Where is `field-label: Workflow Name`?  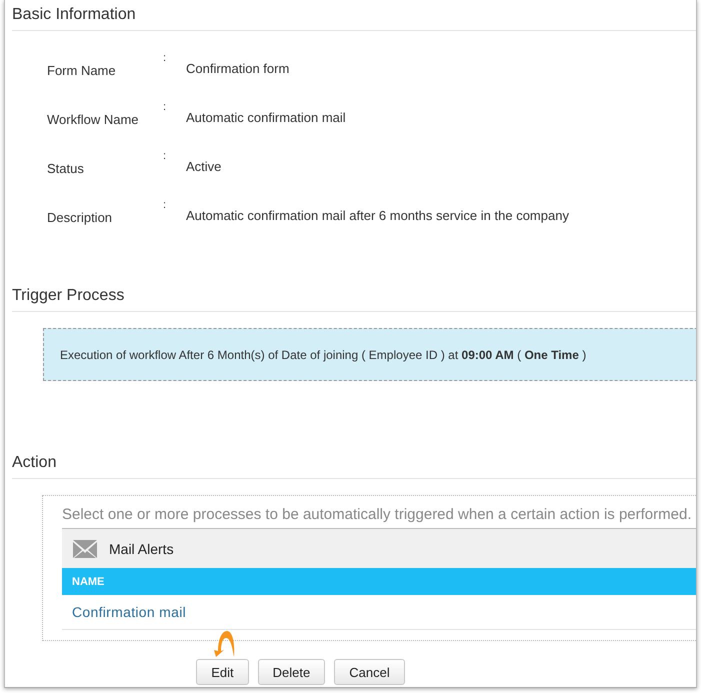 field-label: Workflow Name is located at coordinates (93, 120).